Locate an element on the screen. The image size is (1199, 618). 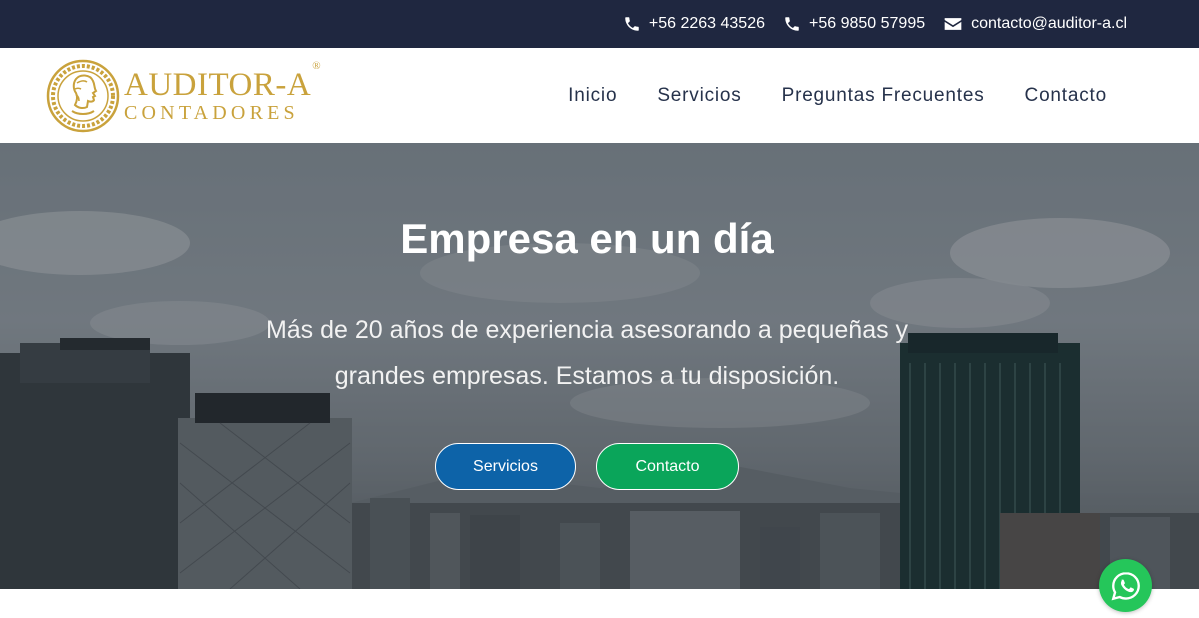
email-address: contacto@auditor-a.cl is located at coordinates (1049, 23).